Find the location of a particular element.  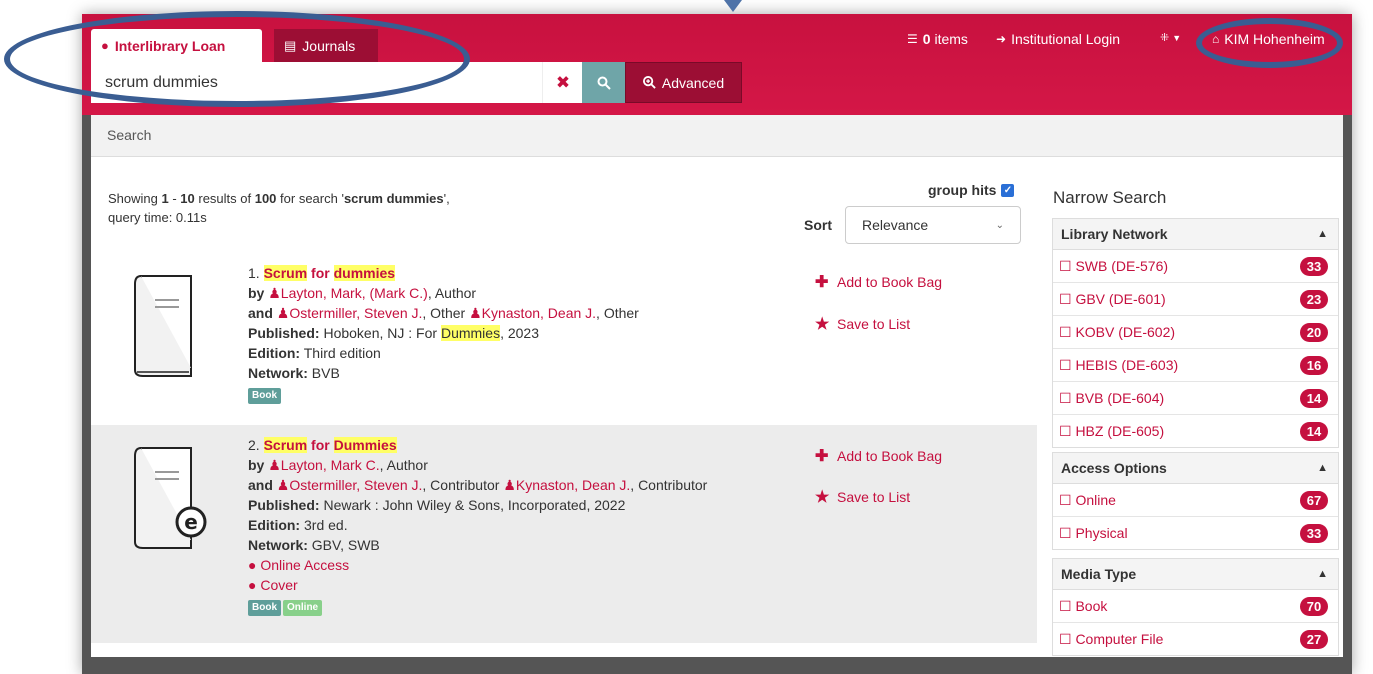

facet-media-type: Media Type ▲ ☐ Book 70 ☐ Computer File 27 is located at coordinates (1195, 607).